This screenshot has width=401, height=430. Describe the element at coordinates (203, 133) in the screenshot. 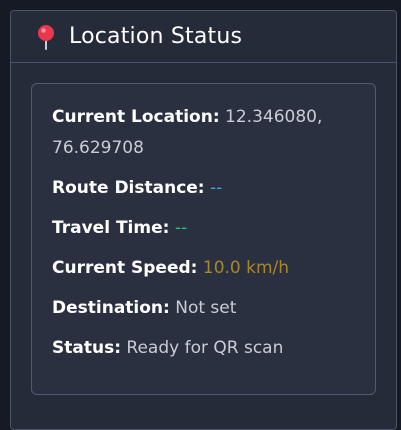

I see `current-location-row: Current Location: 12.346080, 76.629708` at that location.